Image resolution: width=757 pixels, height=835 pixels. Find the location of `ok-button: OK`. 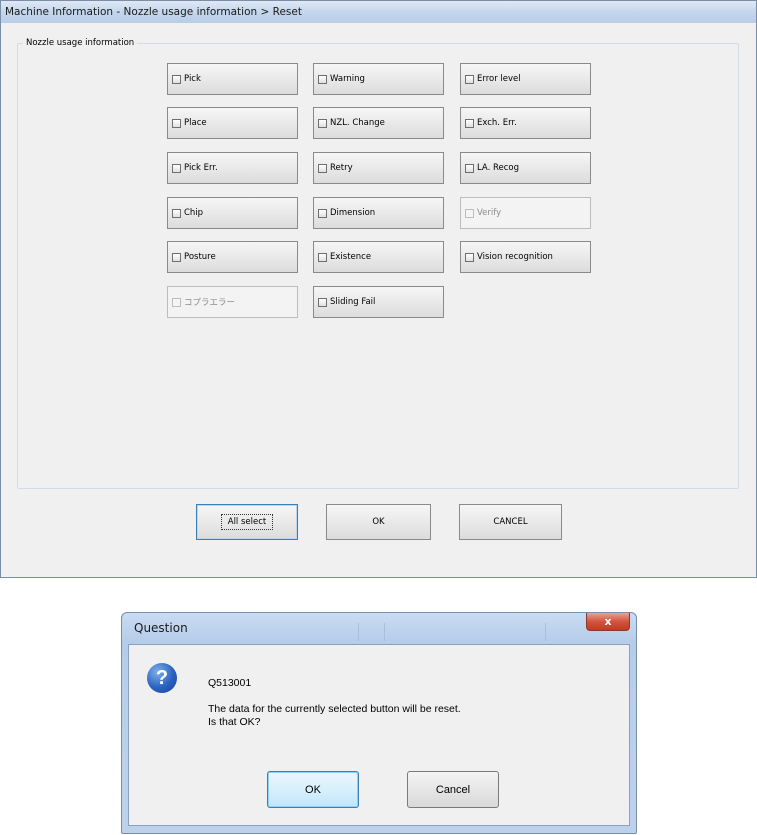

ok-button: OK is located at coordinates (378, 522).